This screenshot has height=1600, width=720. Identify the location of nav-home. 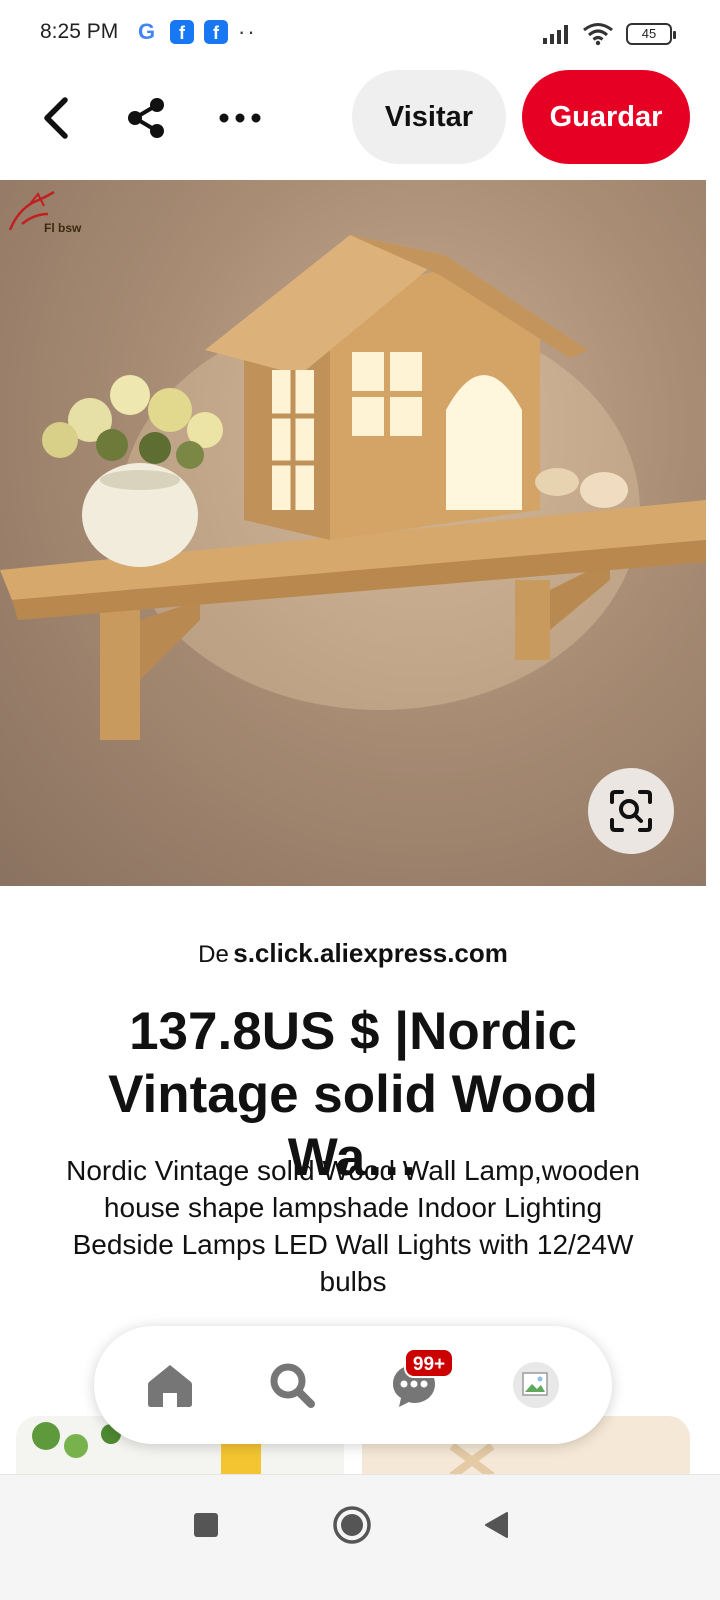
(170, 1385).